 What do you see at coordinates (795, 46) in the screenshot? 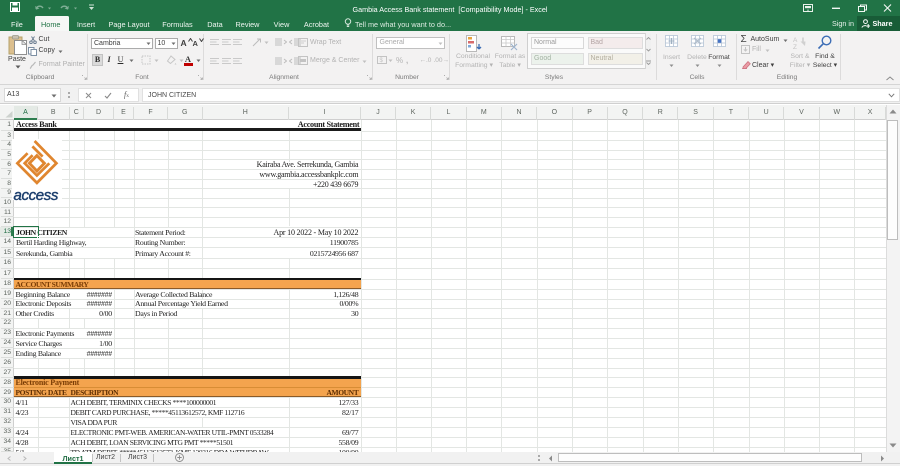
I see `svg-text: Z` at bounding box center [795, 46].